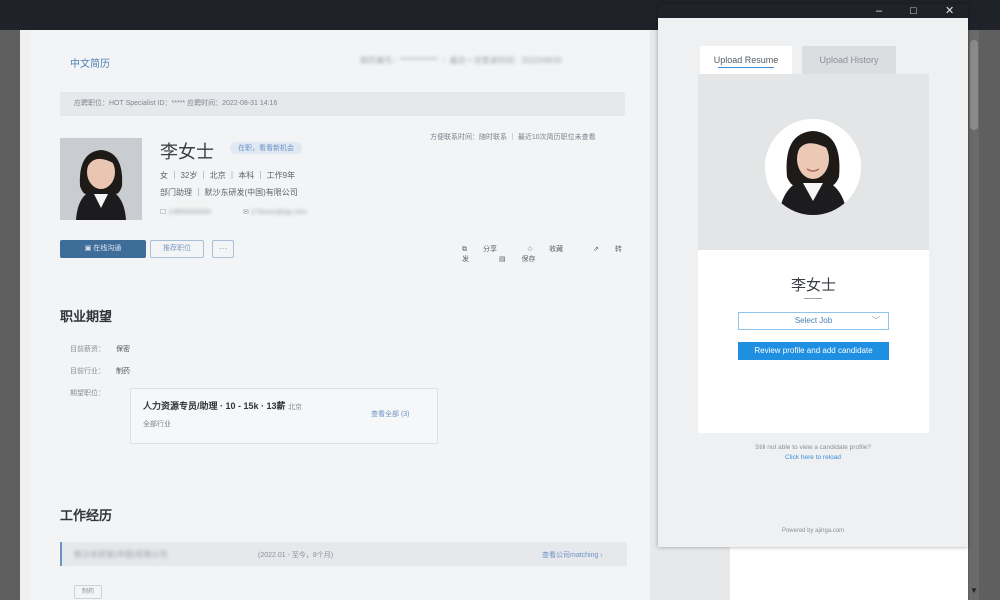 This screenshot has height=600, width=1000. Describe the element at coordinates (87, 393) in the screenshot. I see `expected-position-label: 期望职位：` at that location.